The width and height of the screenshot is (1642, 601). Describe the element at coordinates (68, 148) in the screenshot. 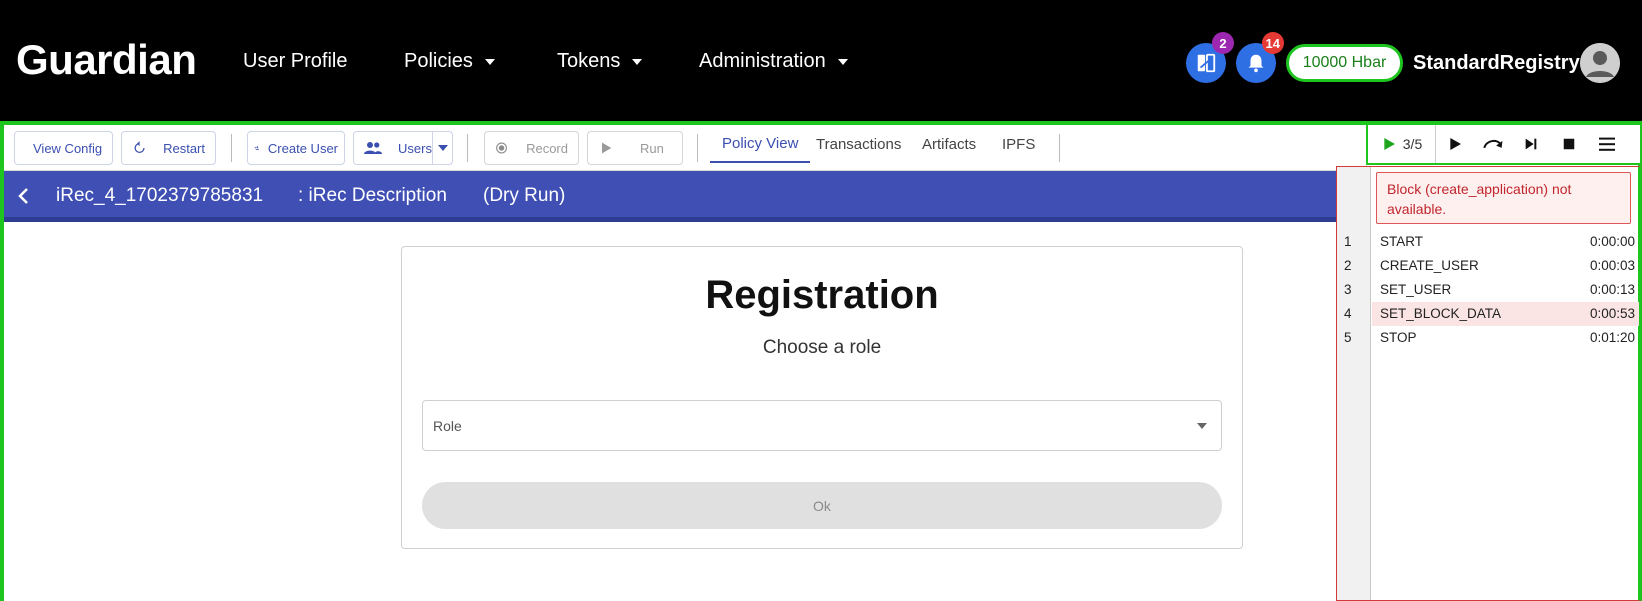

I see `view-config-label: View Config` at that location.